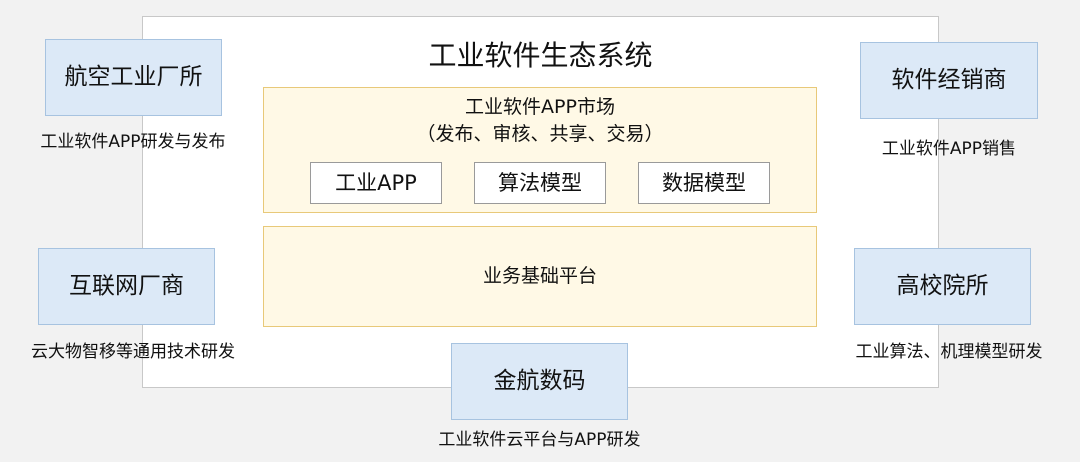  I want to click on caption-dealer: 工业软件APP销售, so click(949, 149).